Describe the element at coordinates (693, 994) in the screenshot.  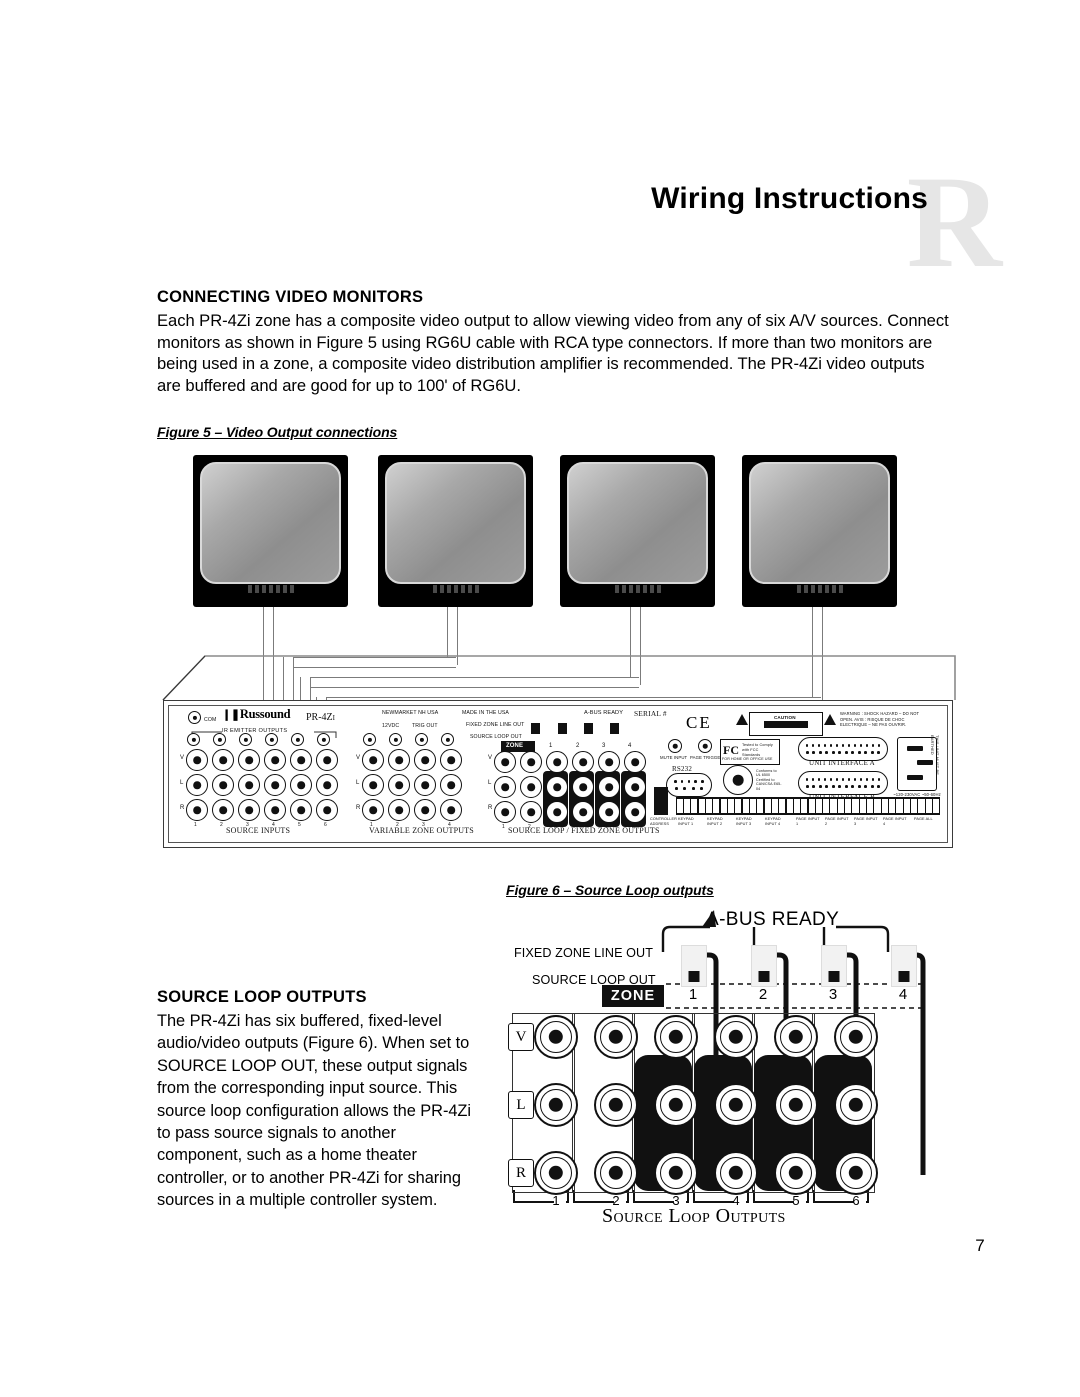
I see `zone-number-1: 1` at that location.